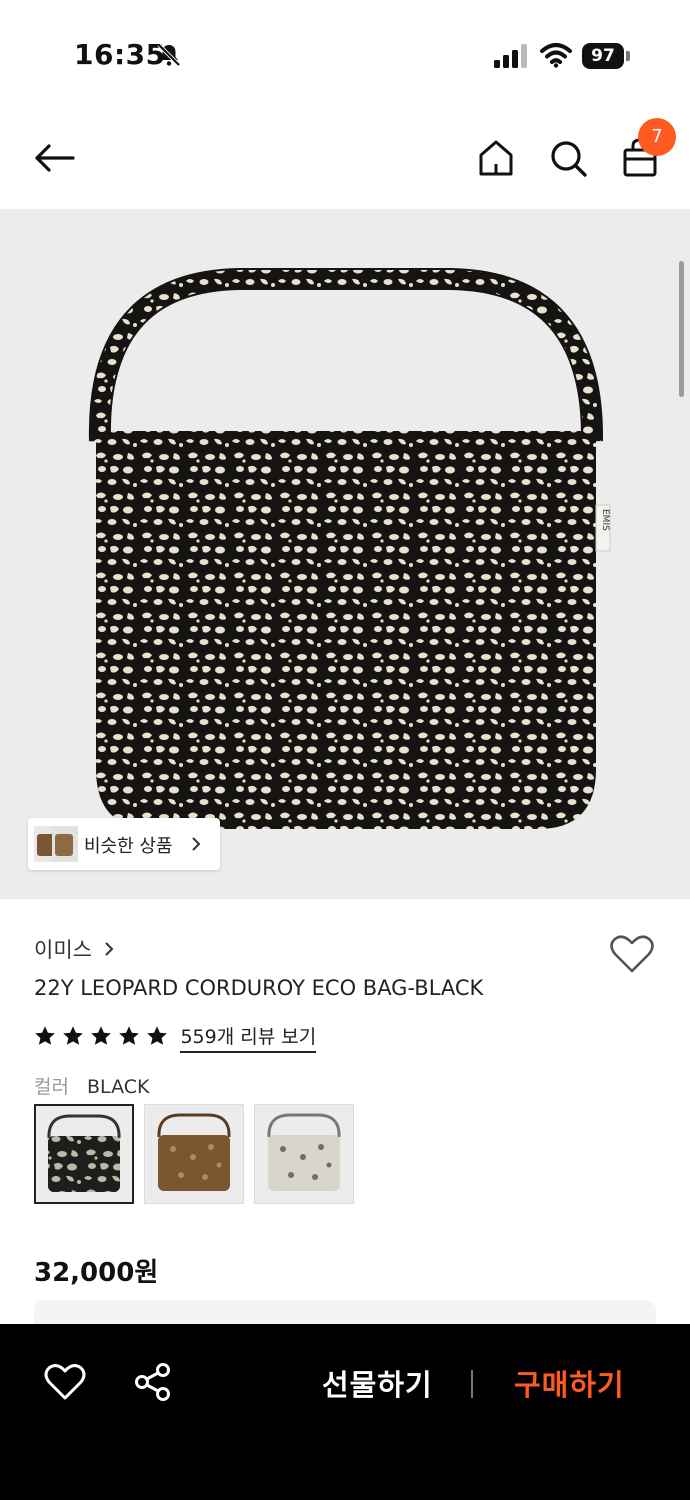 The image size is (690, 1500). I want to click on color-swatch-brown, so click(194, 1154).